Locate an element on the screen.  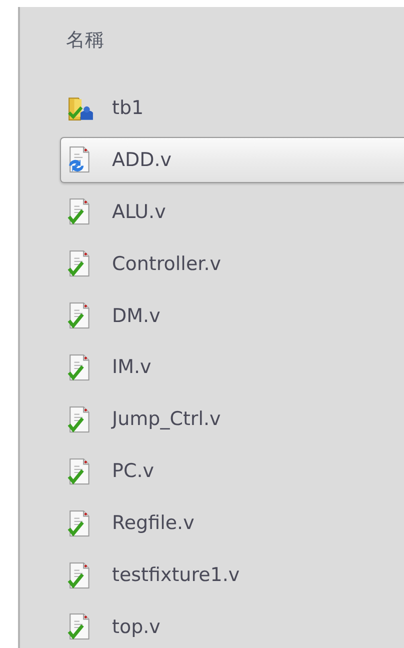
file-name: Regfile.v is located at coordinates (153, 523).